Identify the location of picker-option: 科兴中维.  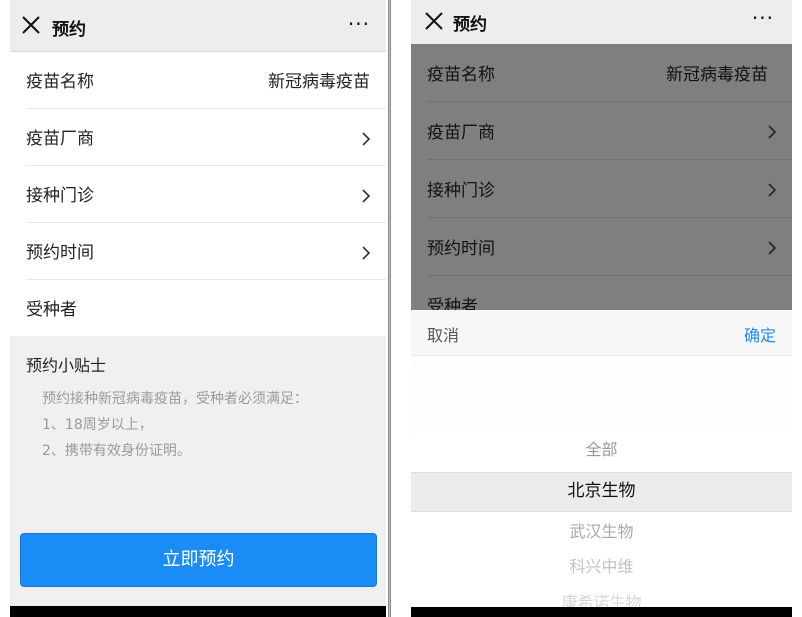
(601, 565).